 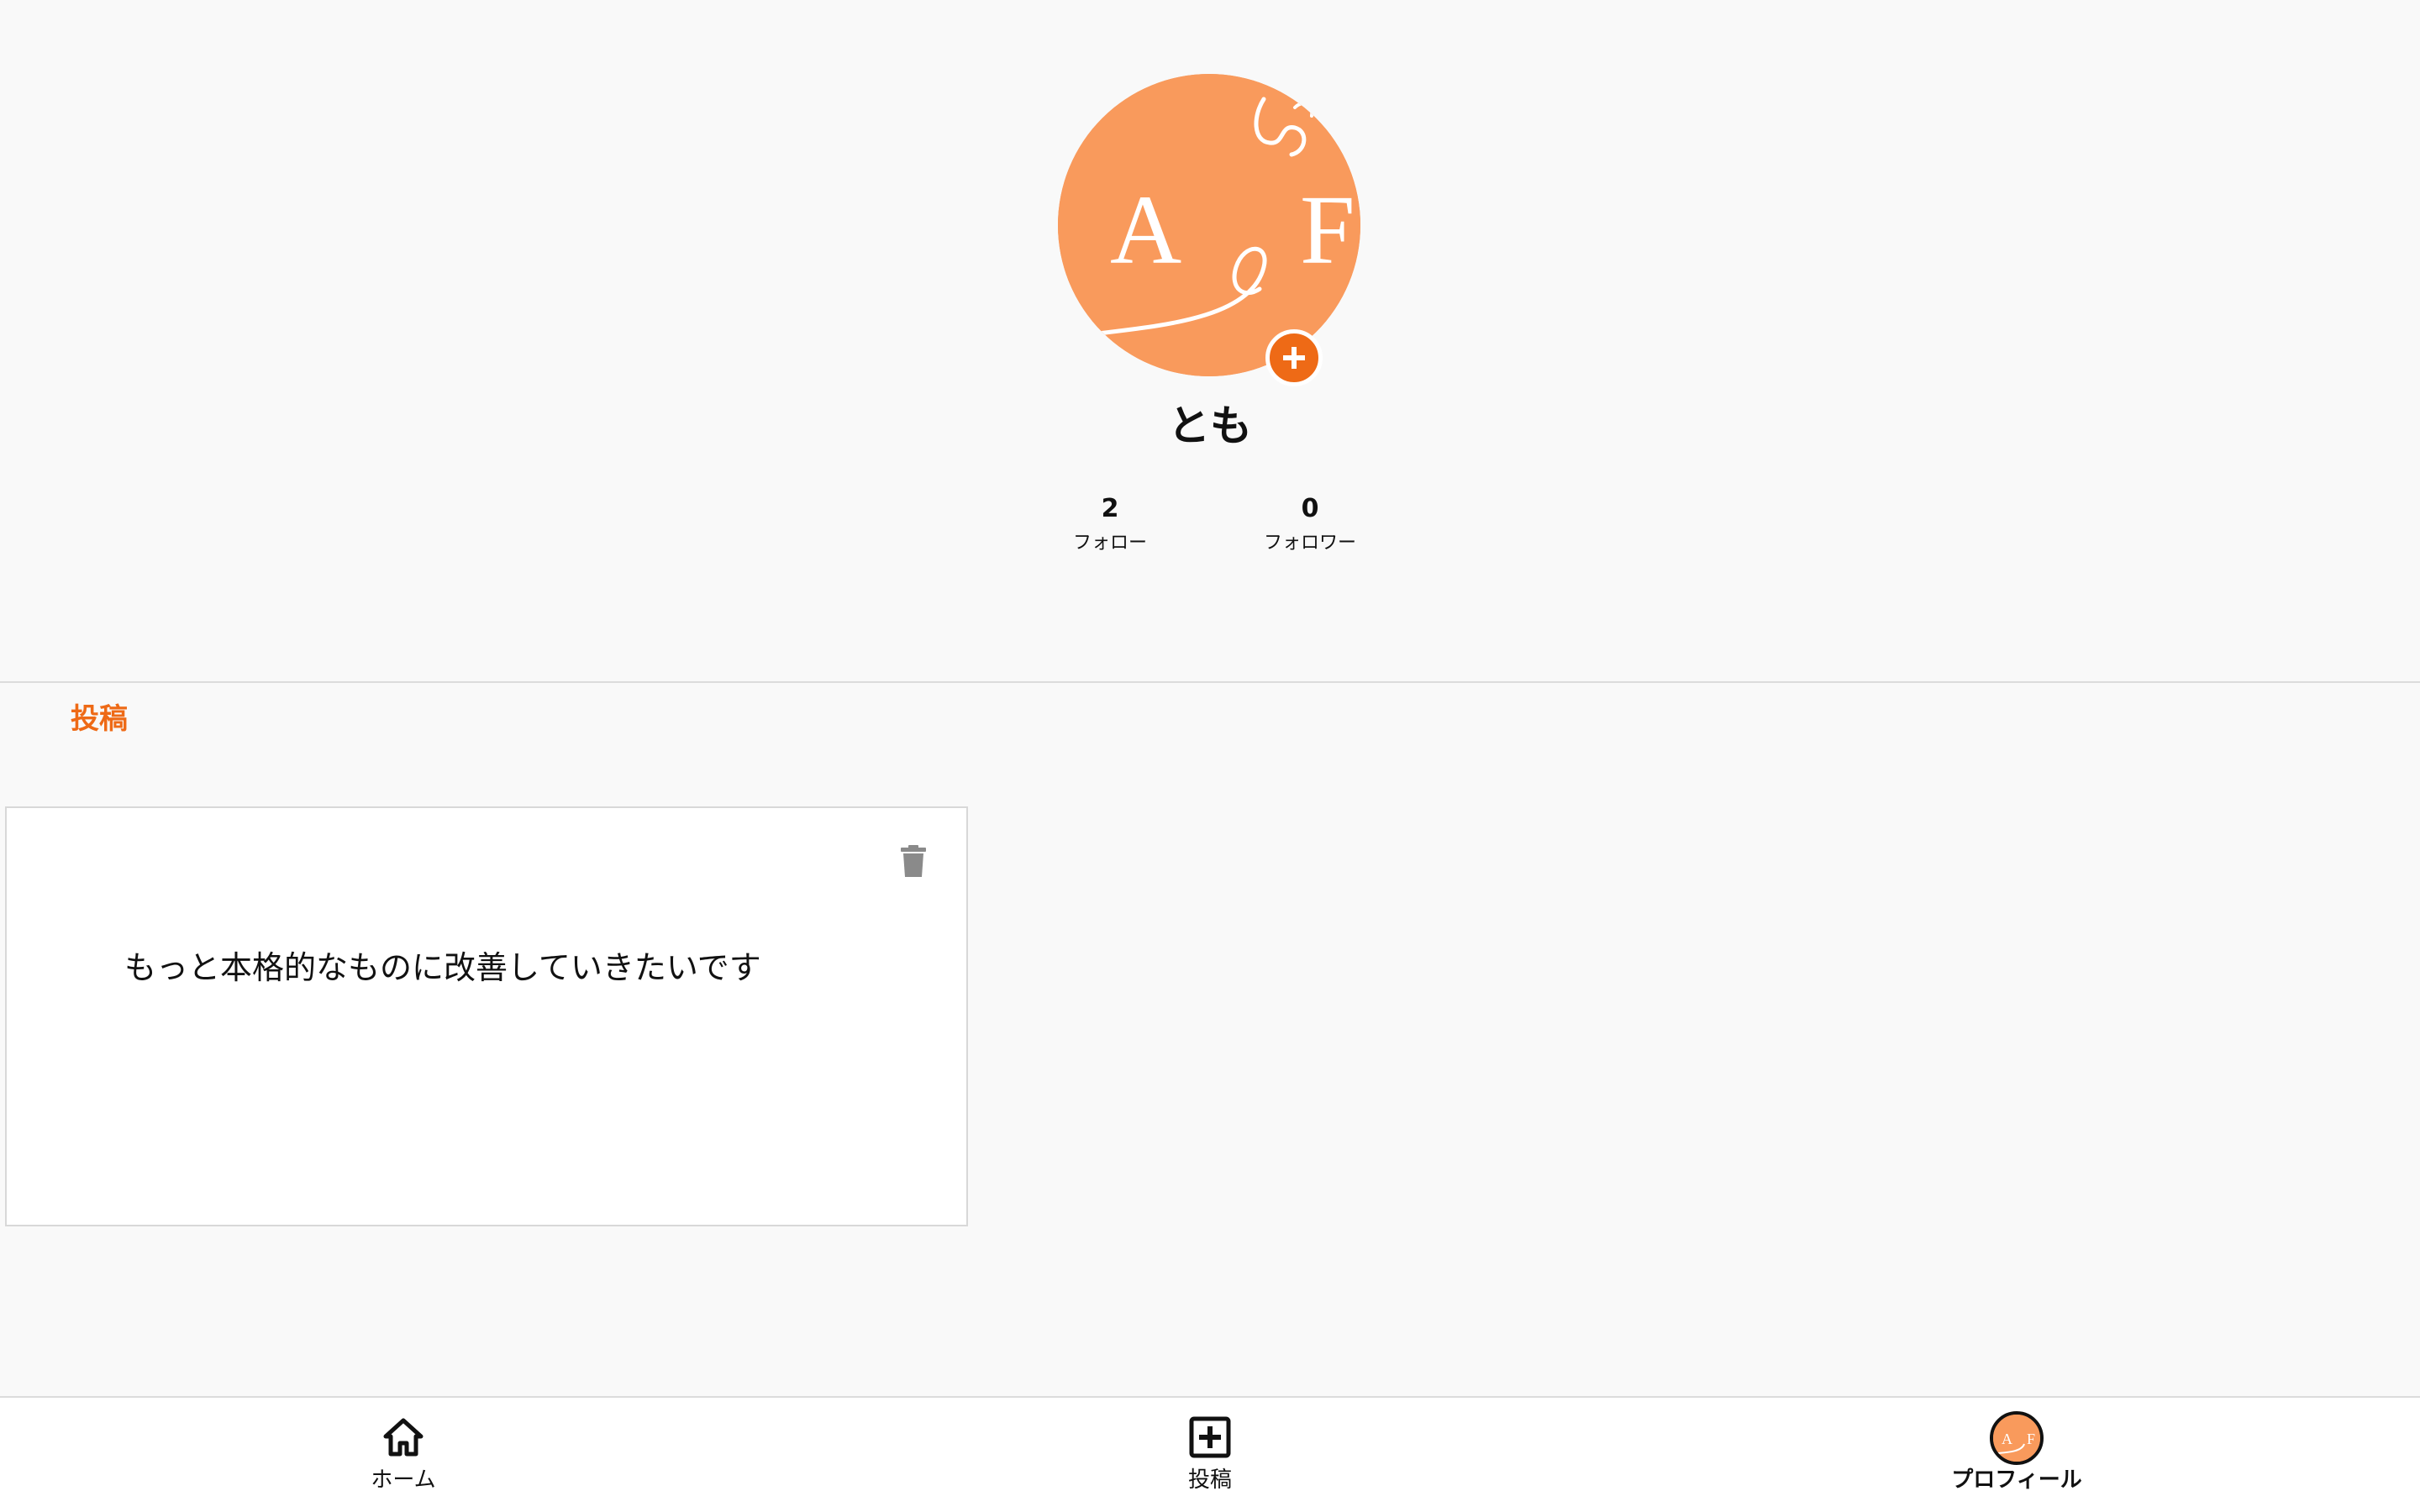 I want to click on home-icon, so click(x=403, y=1437).